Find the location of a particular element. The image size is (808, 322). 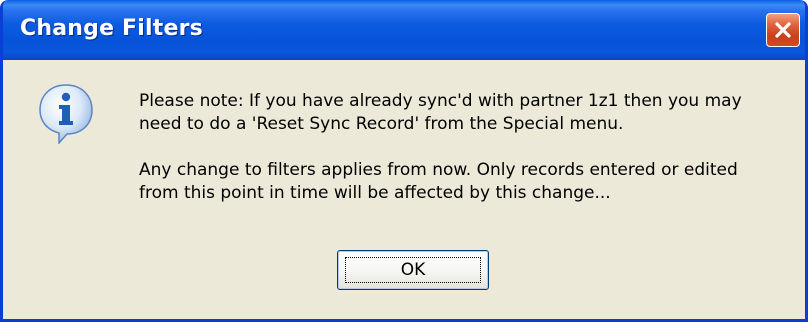

dialog-title: Change Filters is located at coordinates (111, 28).